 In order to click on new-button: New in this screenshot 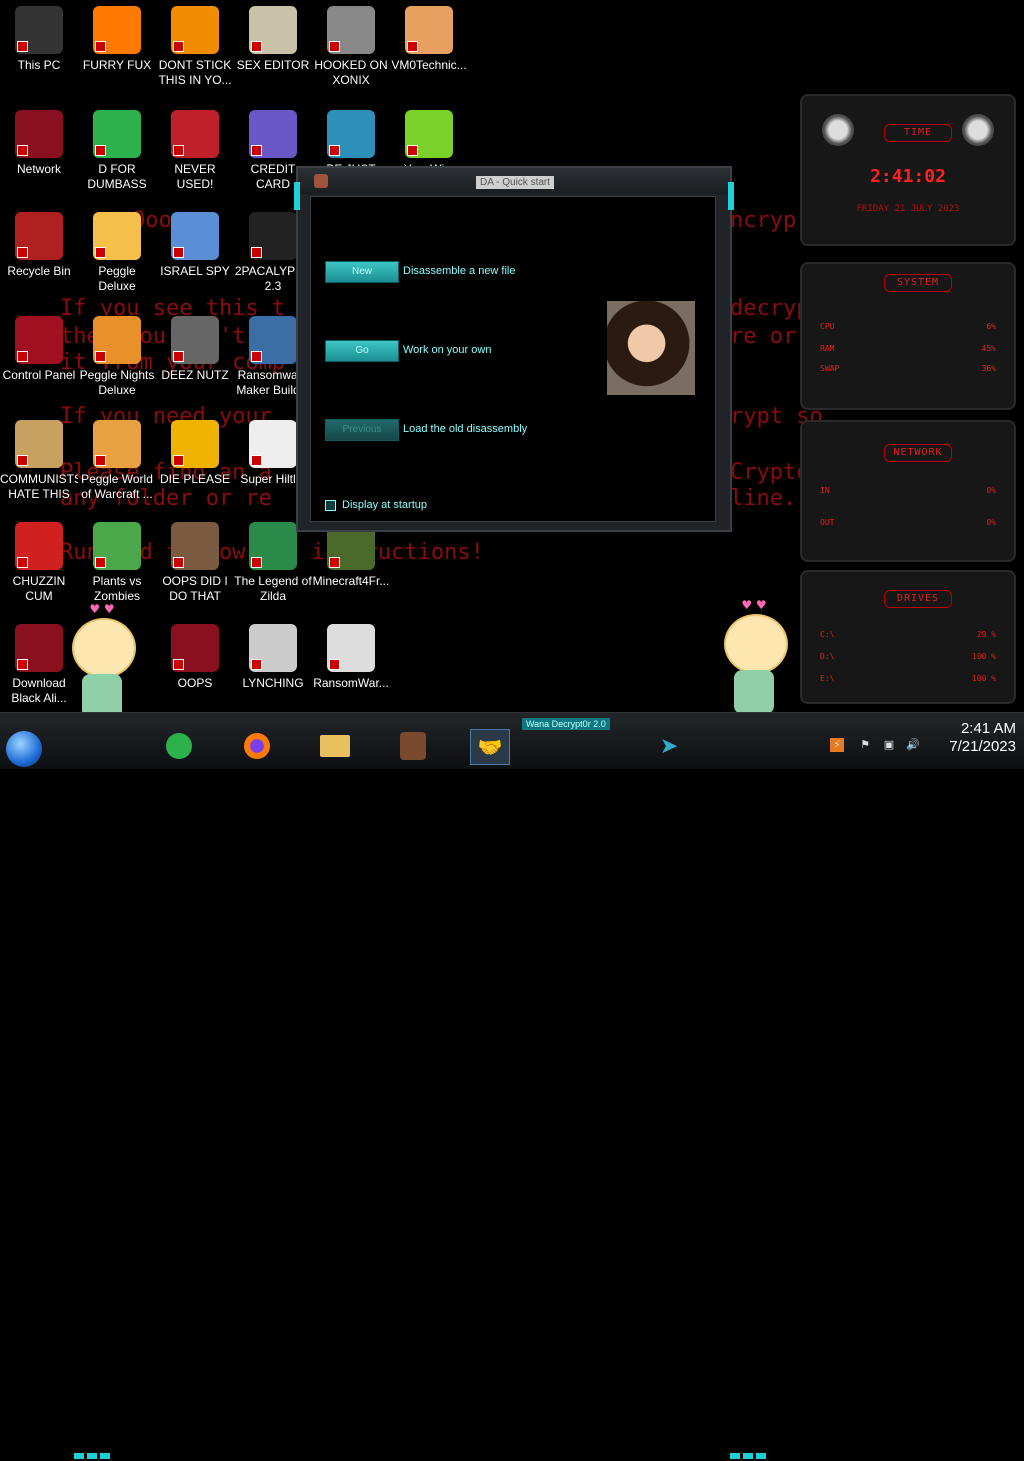, I will do `click(362, 272)`.